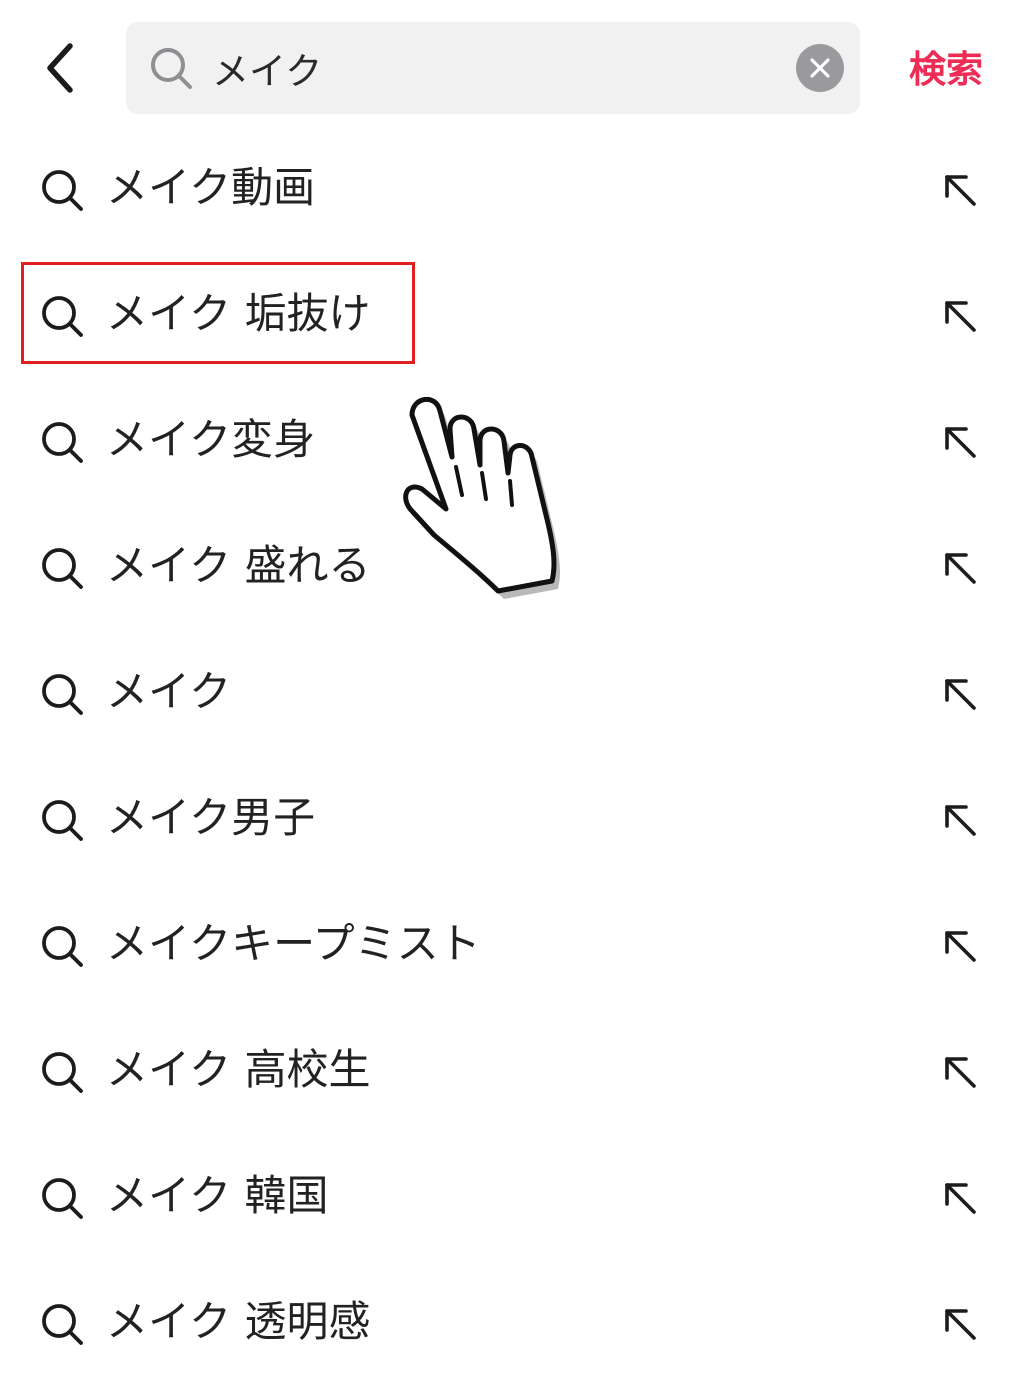  I want to click on search-header: 検索, so click(512, 65).